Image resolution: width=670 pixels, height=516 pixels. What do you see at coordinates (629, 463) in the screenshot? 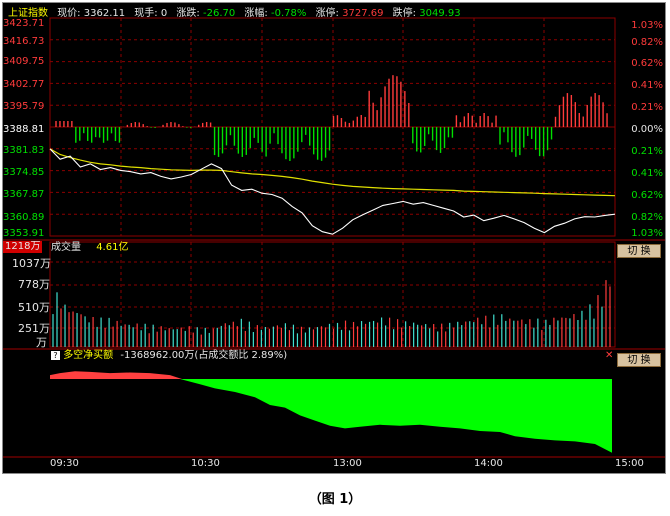
I see `time-tick: 15:00` at bounding box center [629, 463].